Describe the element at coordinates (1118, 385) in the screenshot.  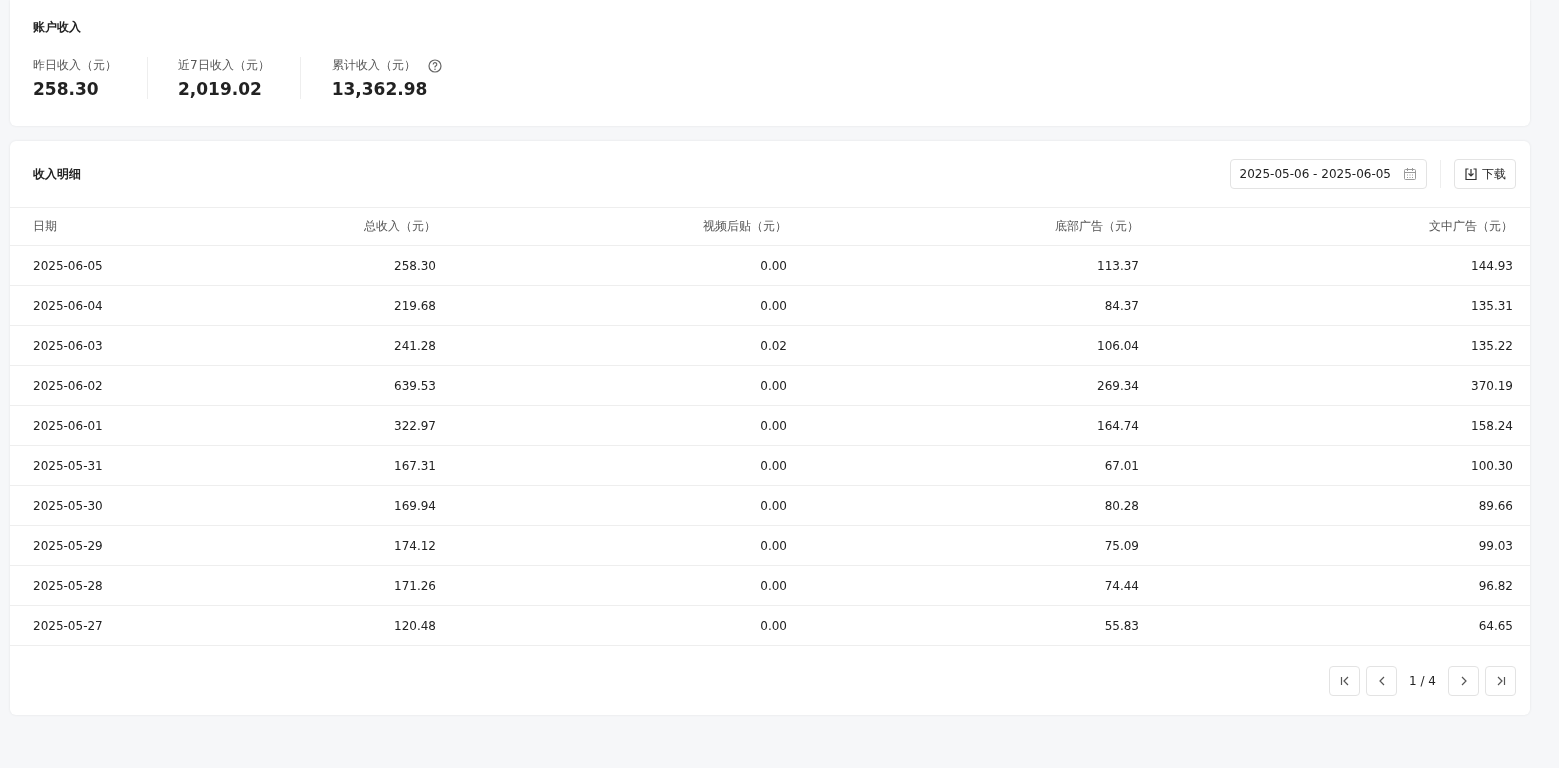
I see `table-cell-text: 269.34` at that location.